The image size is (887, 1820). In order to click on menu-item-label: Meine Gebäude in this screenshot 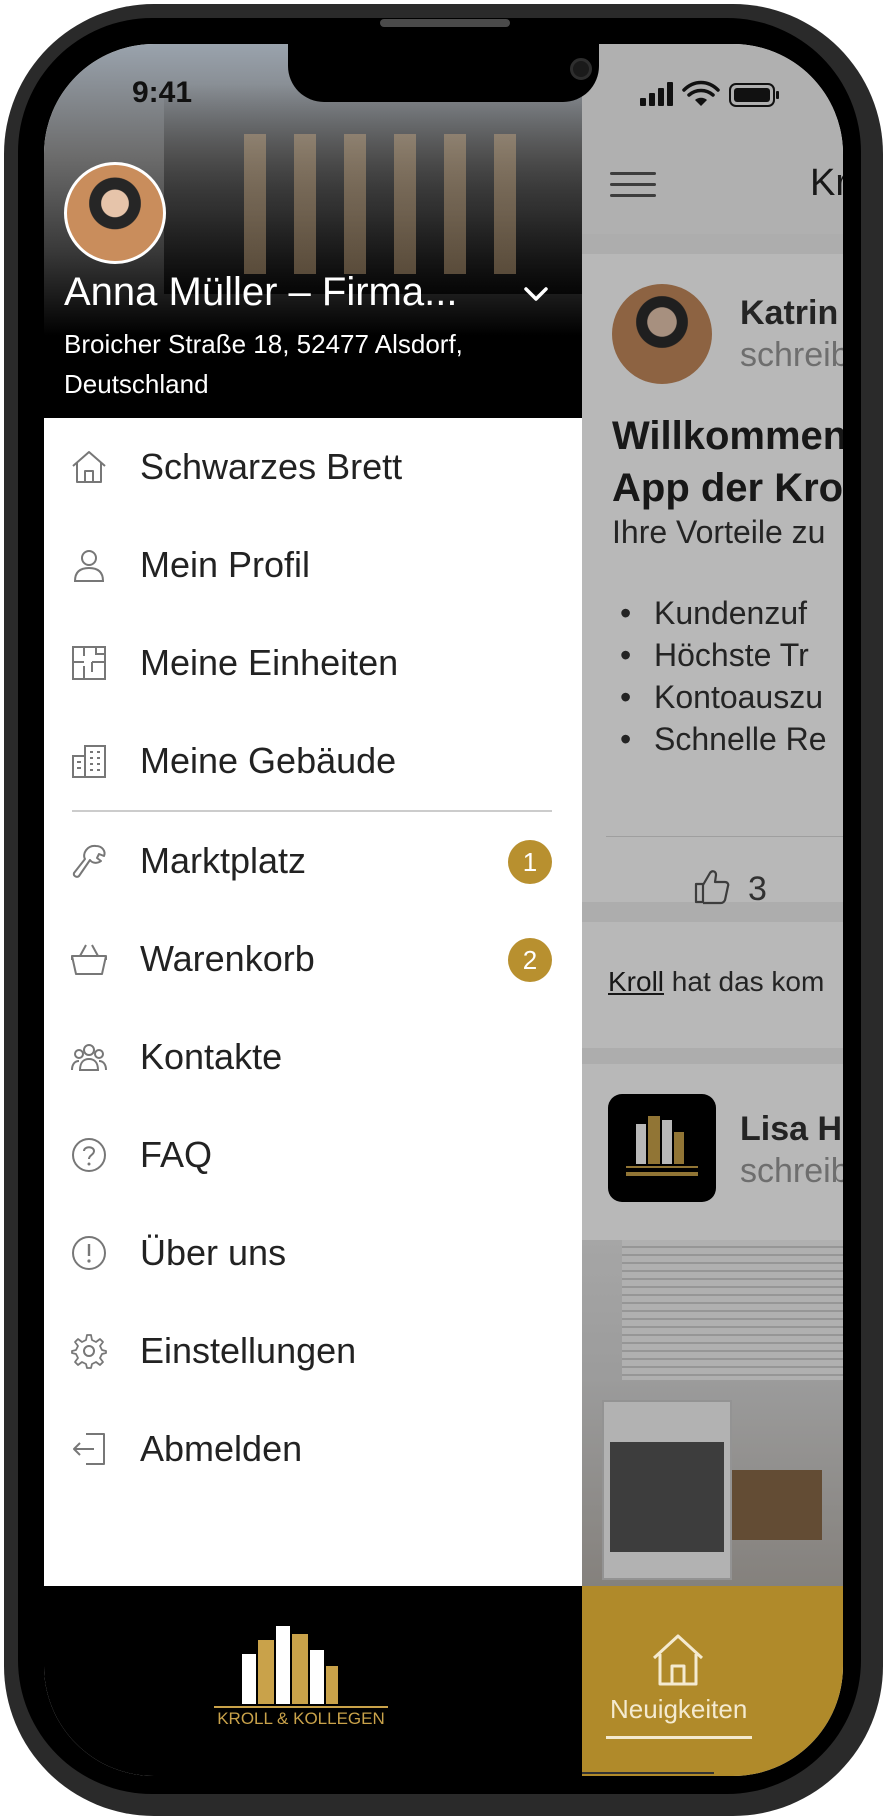, I will do `click(268, 760)`.